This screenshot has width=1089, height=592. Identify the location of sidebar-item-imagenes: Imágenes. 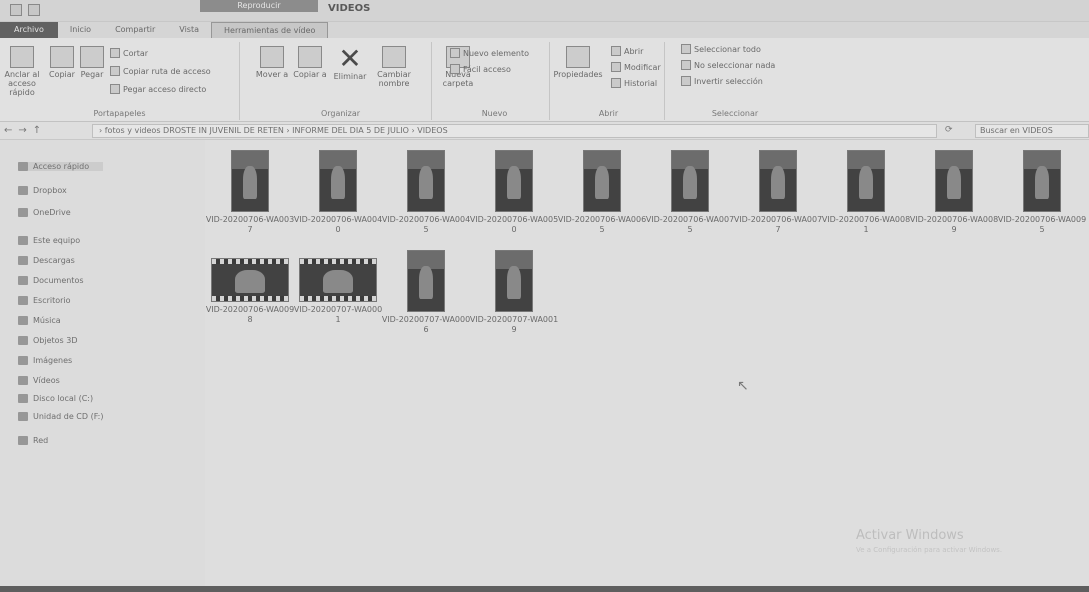
(45, 360).